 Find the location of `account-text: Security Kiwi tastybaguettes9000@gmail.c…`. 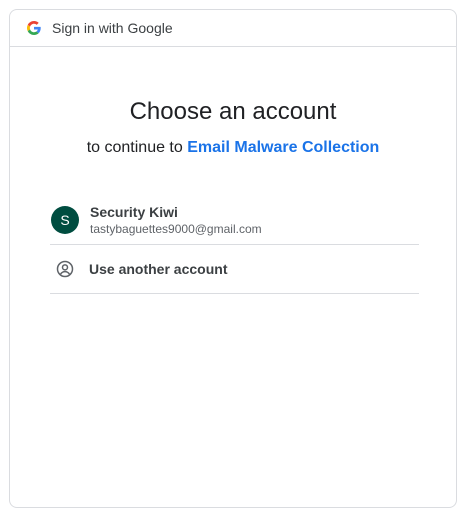

account-text: Security Kiwi tastybaguettes9000@gmail.c… is located at coordinates (176, 220).